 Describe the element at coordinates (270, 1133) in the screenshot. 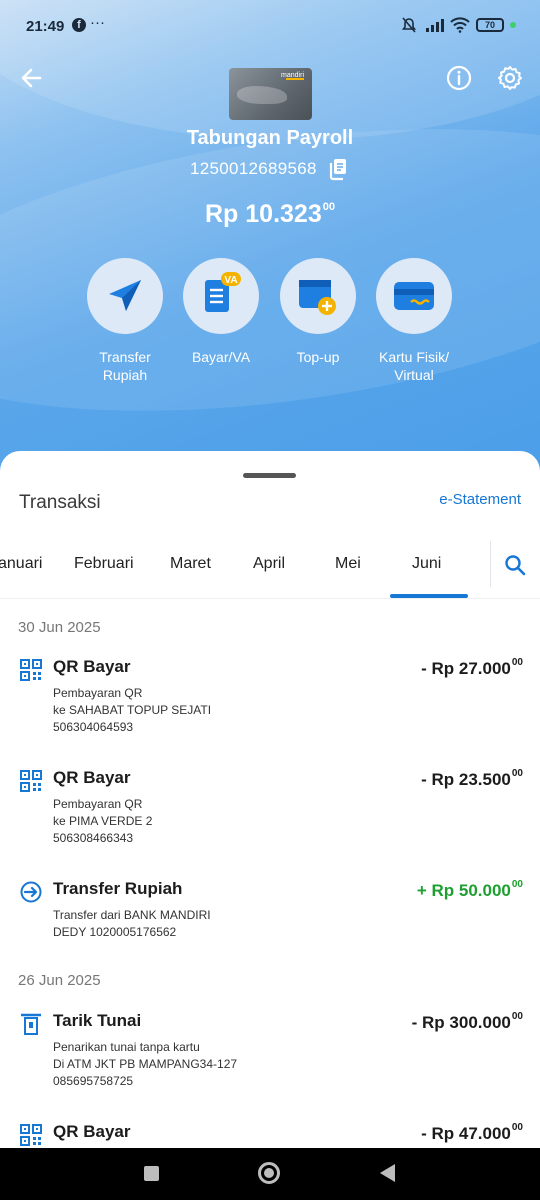

I see `transaction-row: QR Bayar - Rp 47.00000` at that location.